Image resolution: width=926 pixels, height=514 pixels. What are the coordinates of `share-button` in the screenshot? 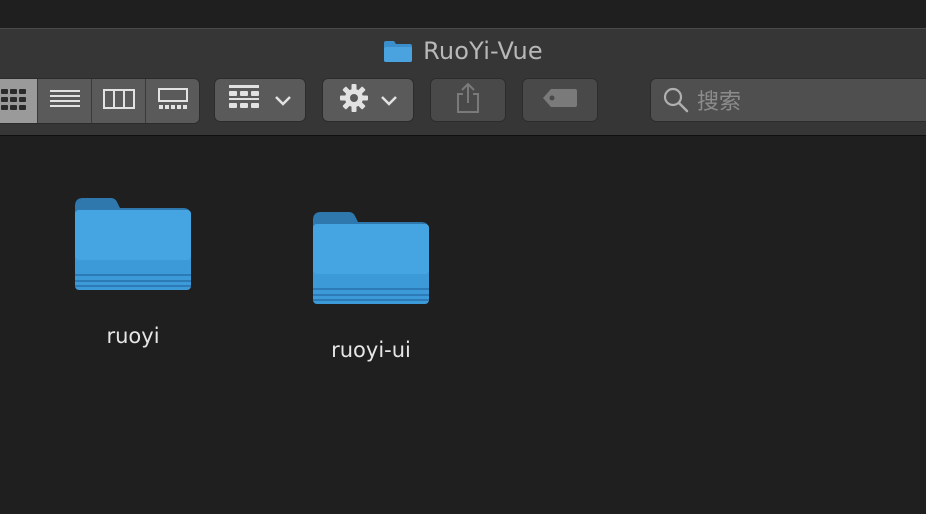 It's located at (468, 100).